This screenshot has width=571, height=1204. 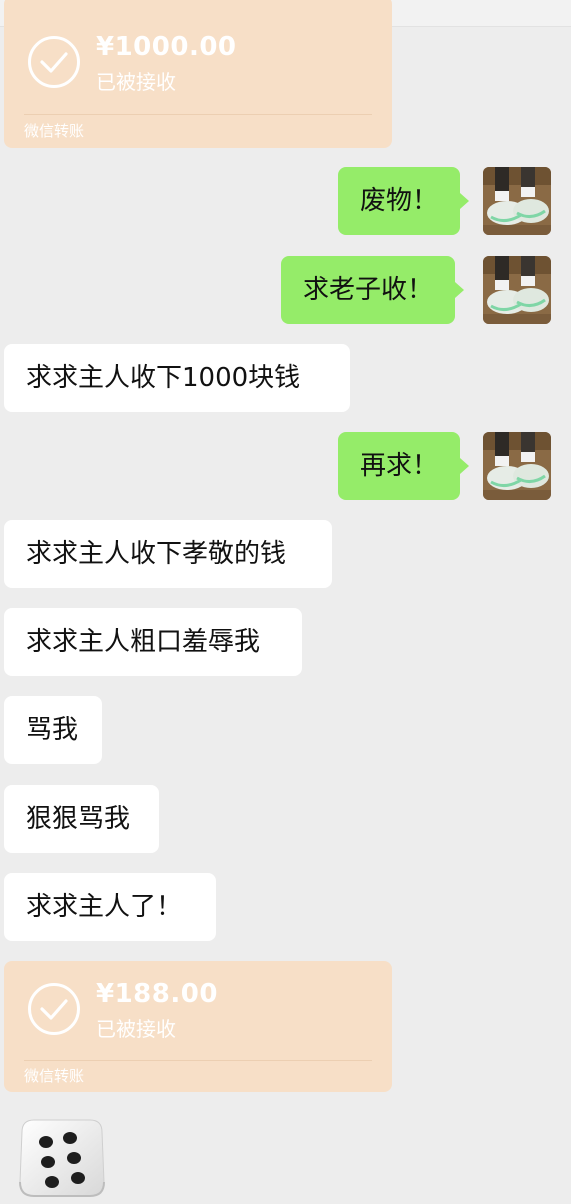 I want to click on message-bubble-other: 求求主人了！, so click(x=110, y=907).